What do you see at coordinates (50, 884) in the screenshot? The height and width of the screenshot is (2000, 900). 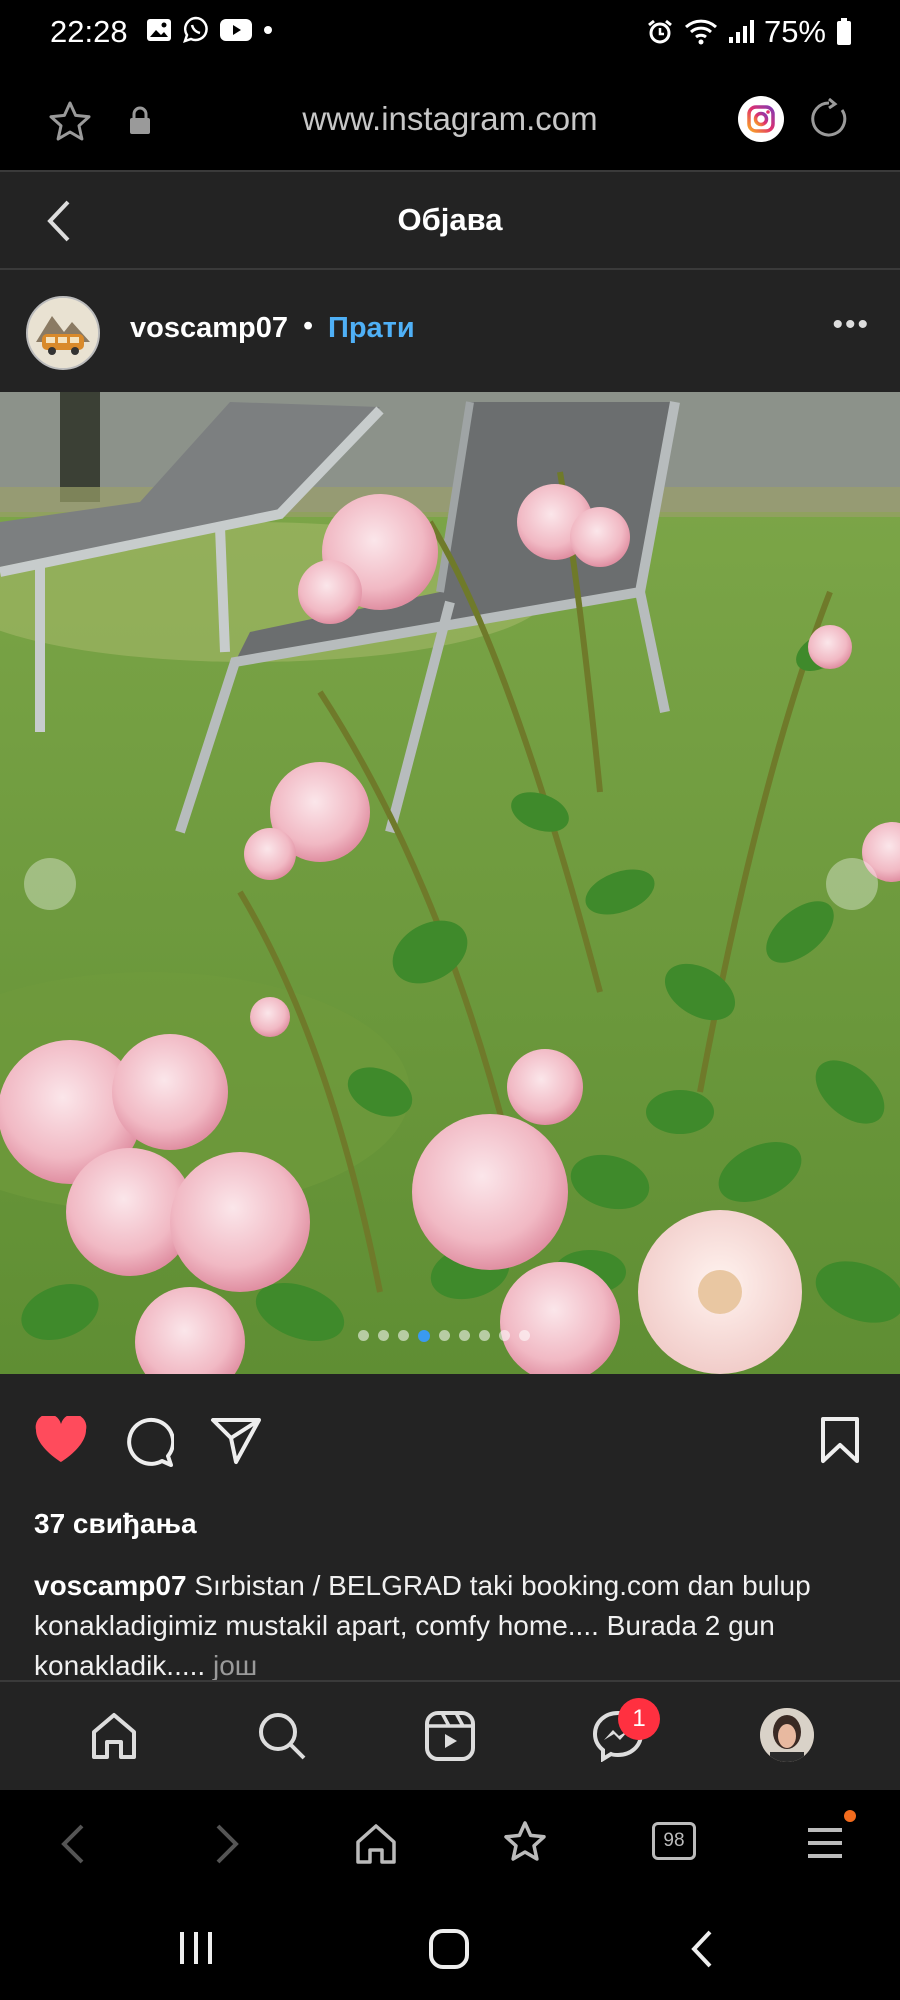 I see `previous-image-button` at bounding box center [50, 884].